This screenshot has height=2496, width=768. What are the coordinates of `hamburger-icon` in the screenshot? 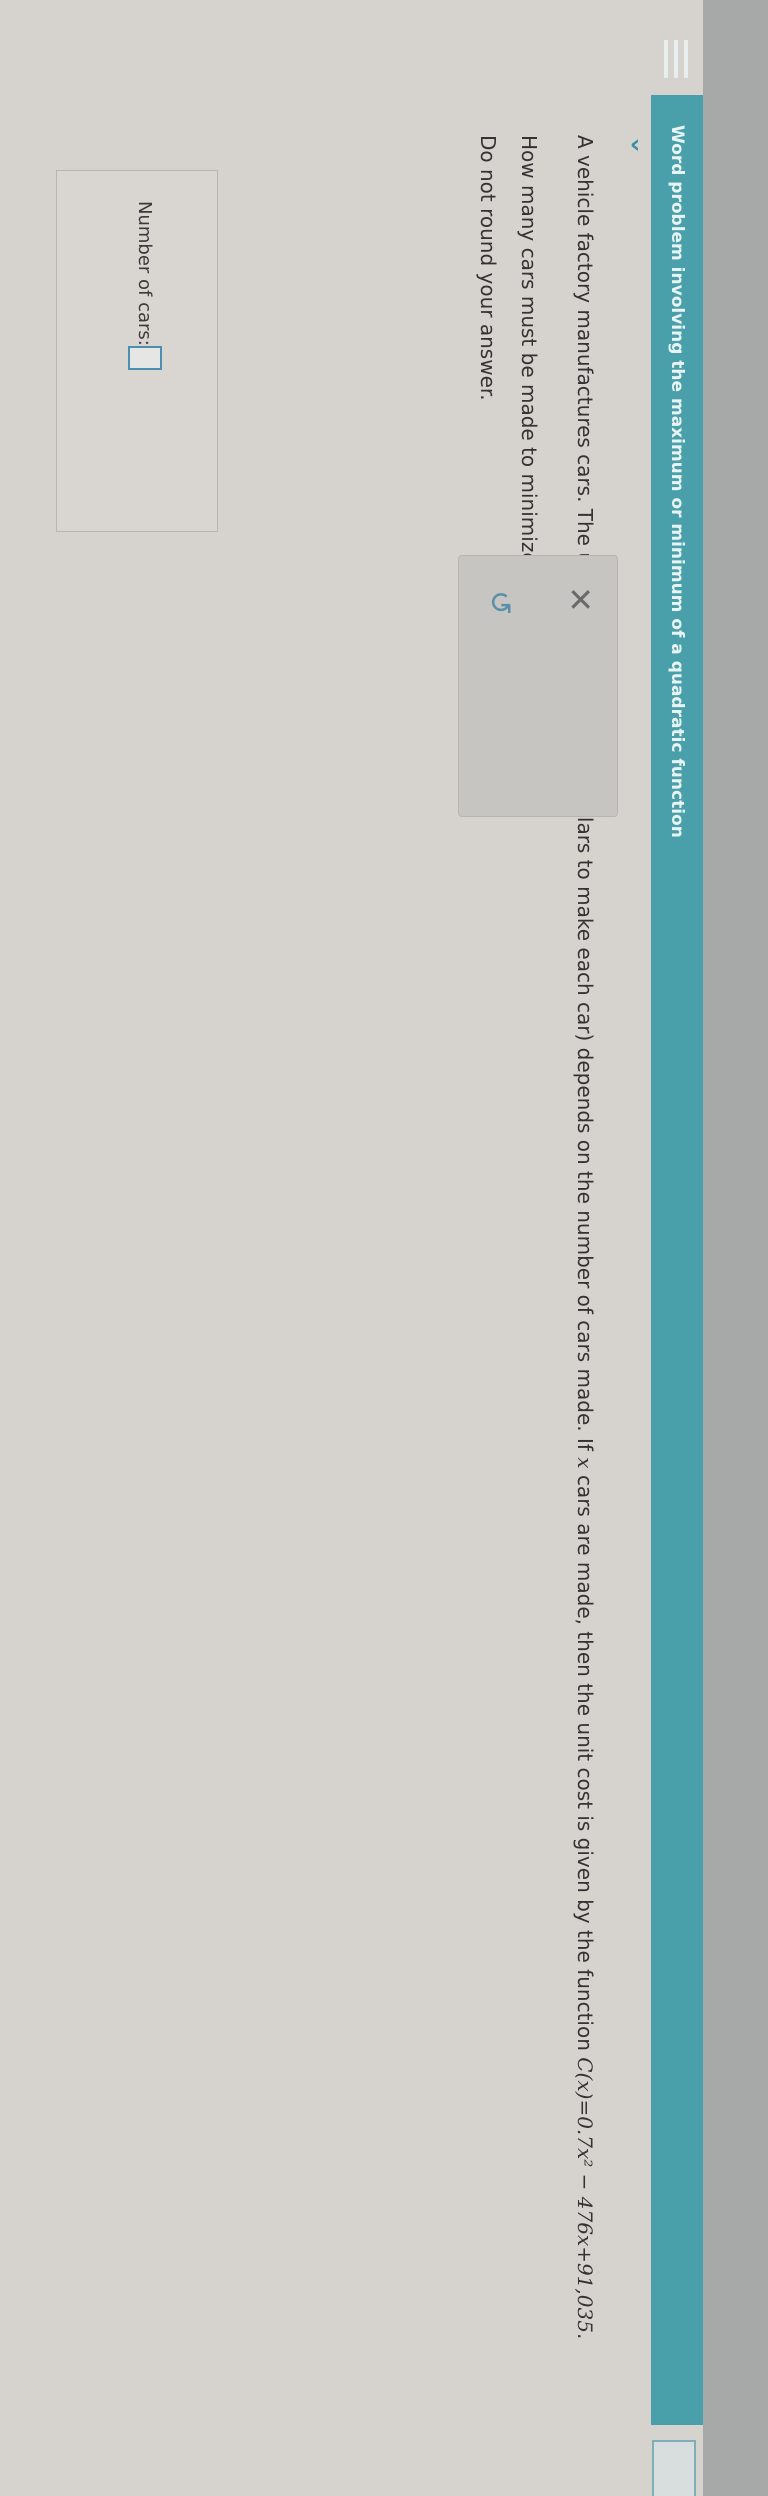 It's located at (676, 59).